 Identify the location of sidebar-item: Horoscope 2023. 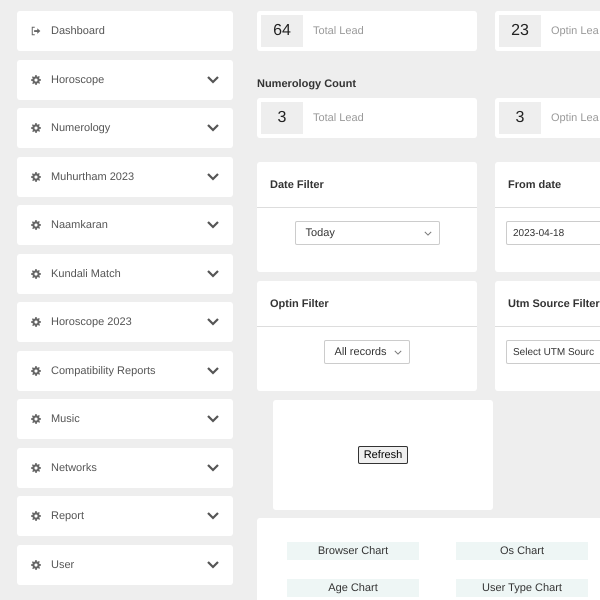
(125, 322).